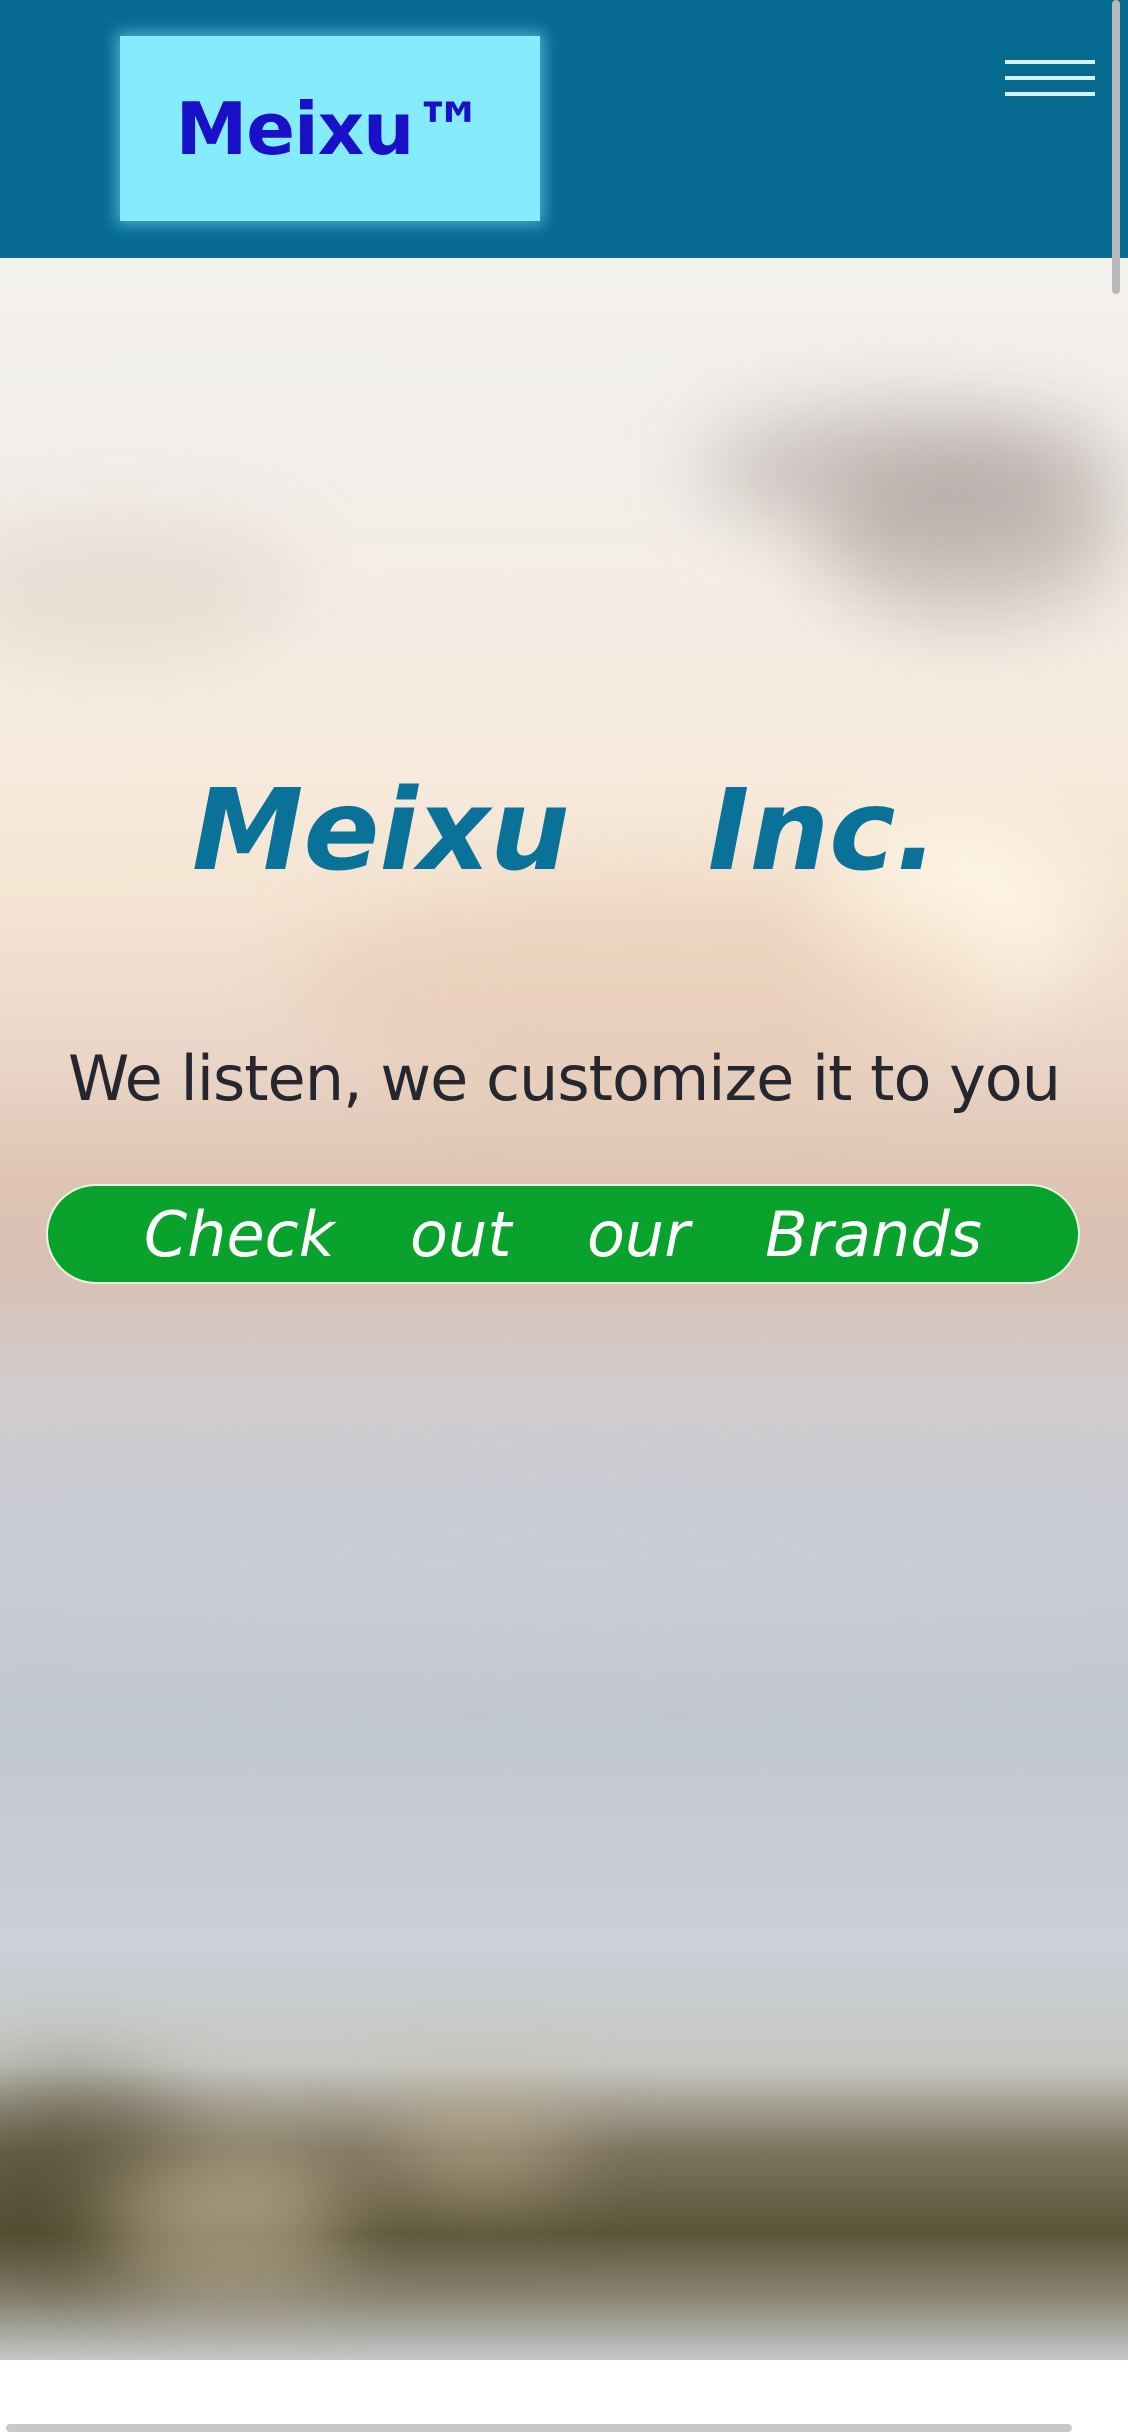  I want to click on horizontal-scrollbar, so click(539, 2428).